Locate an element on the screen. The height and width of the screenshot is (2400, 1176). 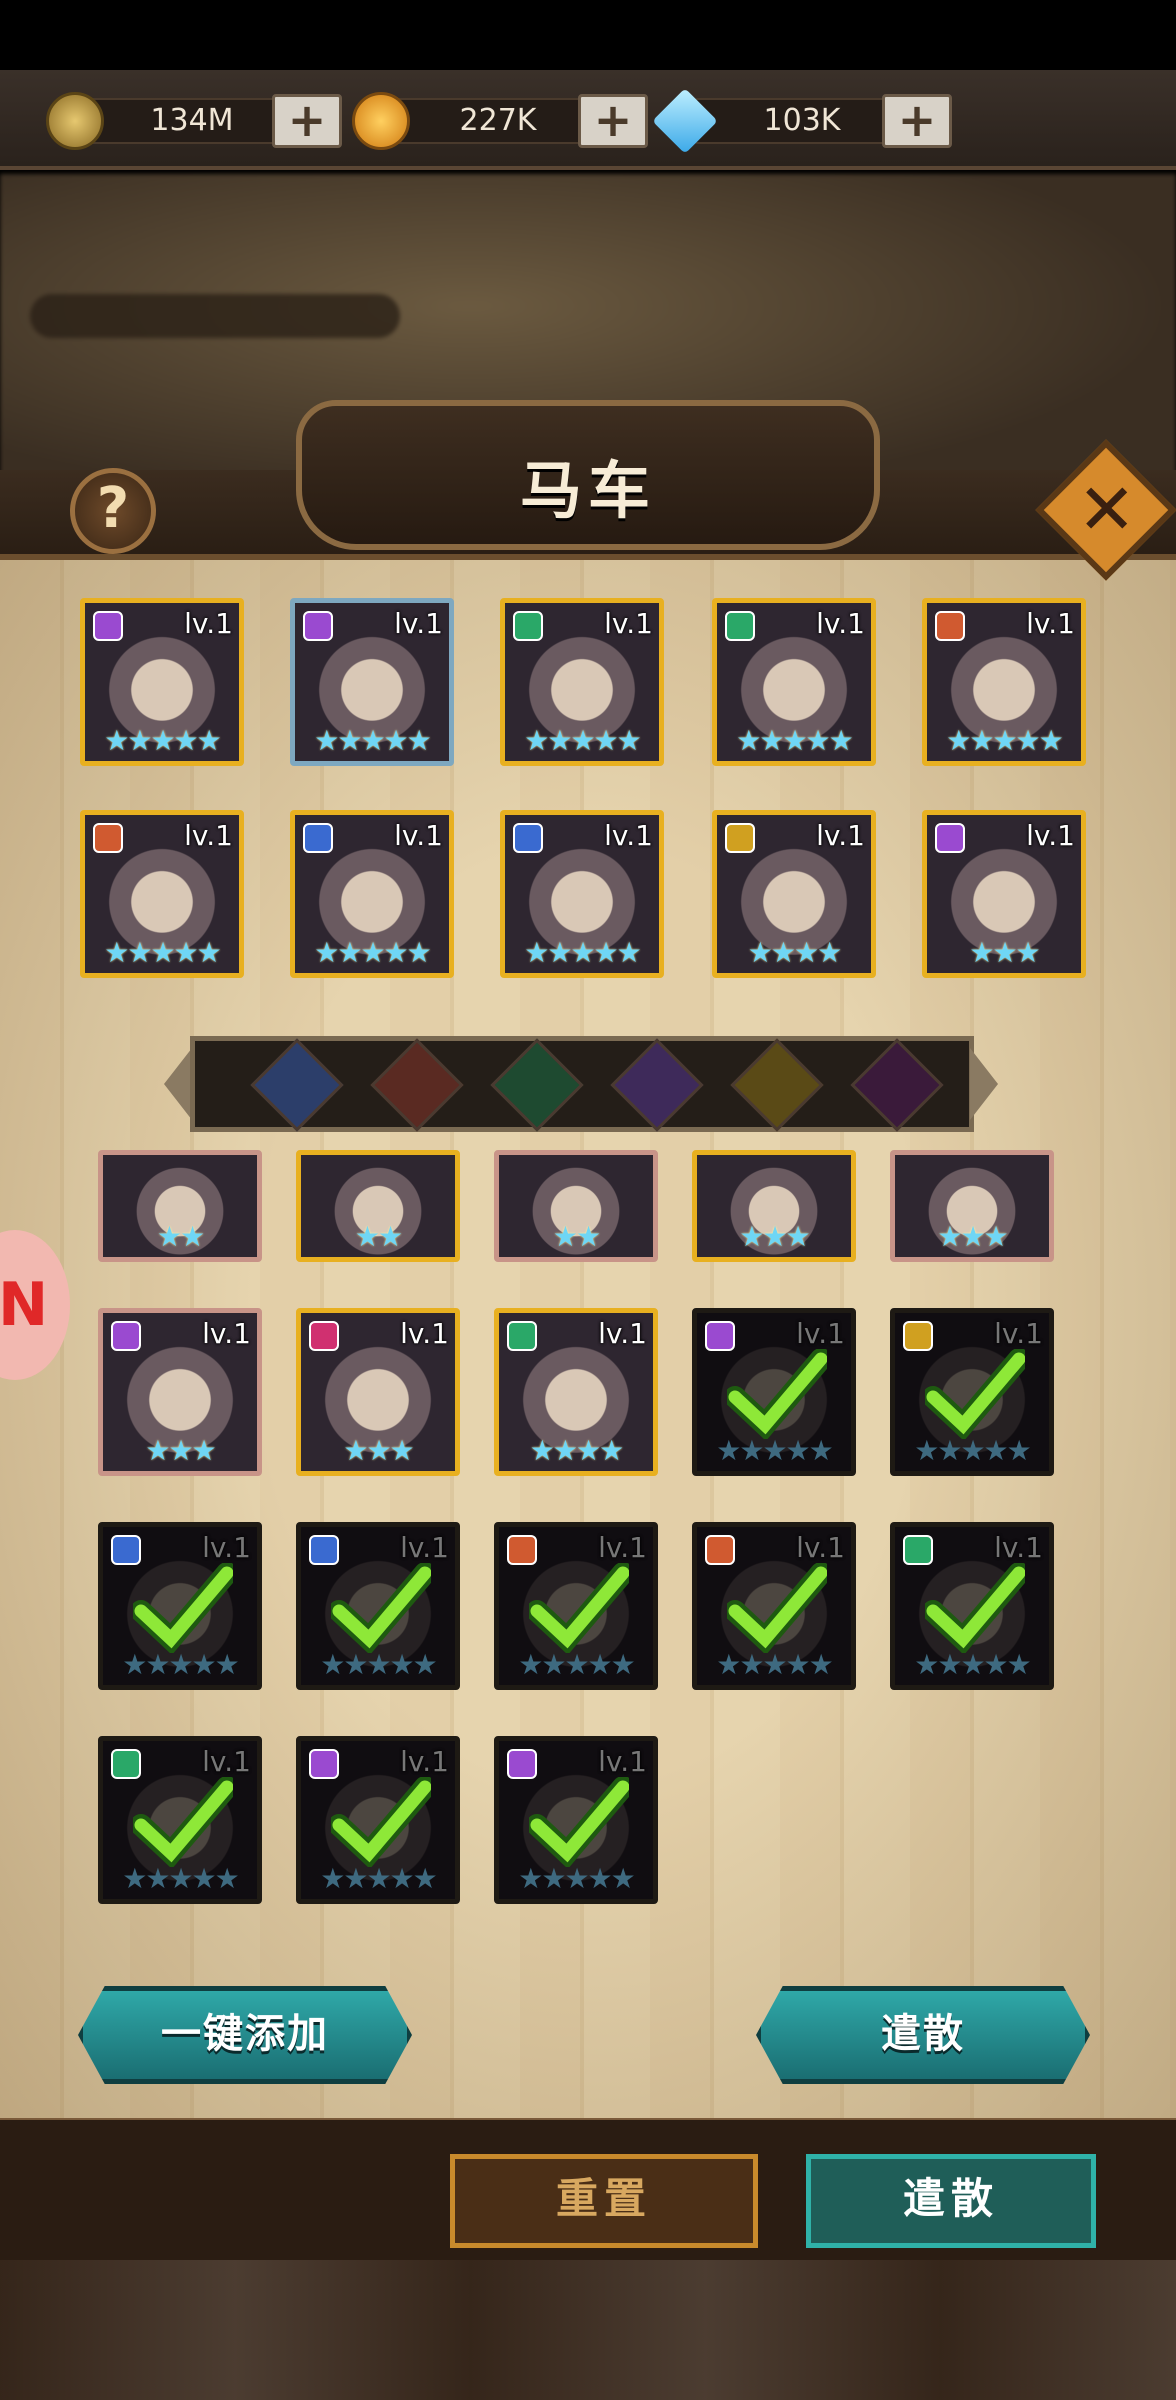
selected-hero-card: lv.1 ★★★ is located at coordinates (1004, 894).